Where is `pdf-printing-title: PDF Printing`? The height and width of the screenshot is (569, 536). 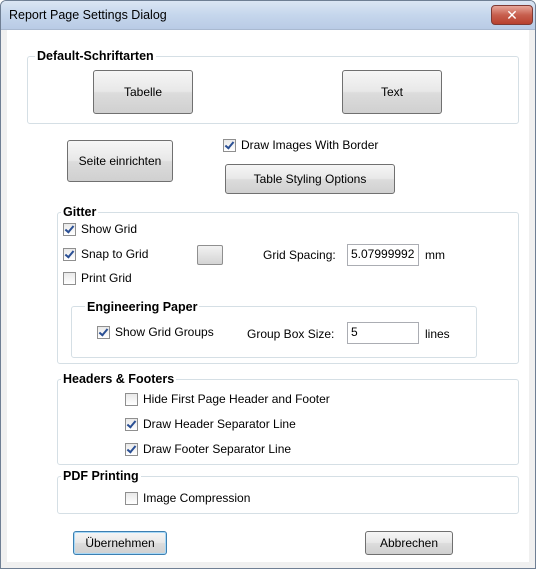 pdf-printing-title: PDF Printing is located at coordinates (101, 476).